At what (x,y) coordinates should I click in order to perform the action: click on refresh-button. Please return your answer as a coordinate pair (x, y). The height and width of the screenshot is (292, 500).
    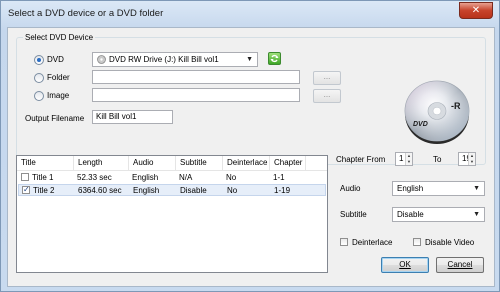
    Looking at the image, I should click on (274, 58).